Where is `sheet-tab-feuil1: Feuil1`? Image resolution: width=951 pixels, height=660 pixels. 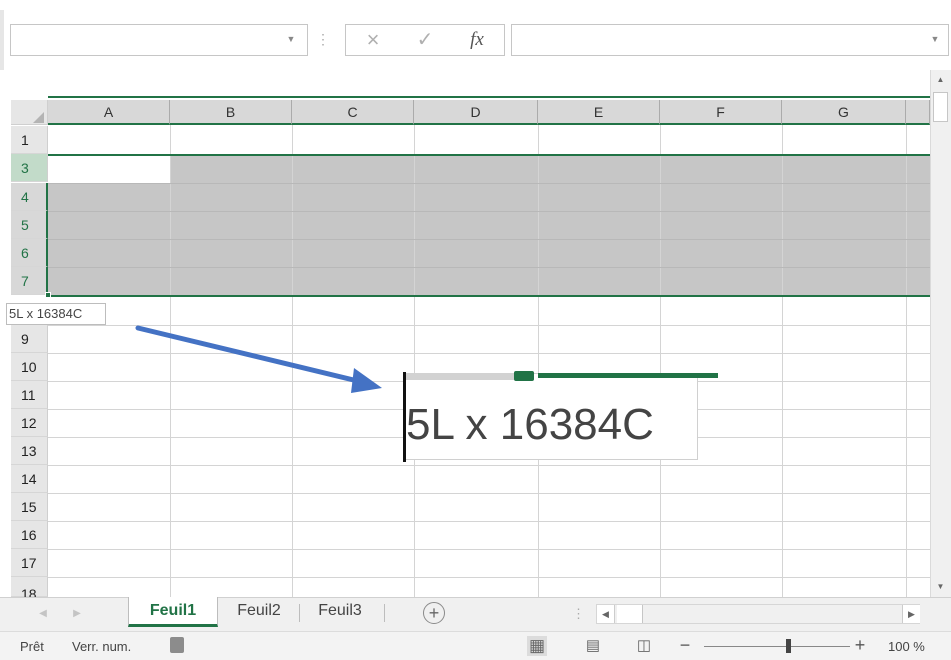
sheet-tab-feuil1: Feuil1 is located at coordinates (173, 612).